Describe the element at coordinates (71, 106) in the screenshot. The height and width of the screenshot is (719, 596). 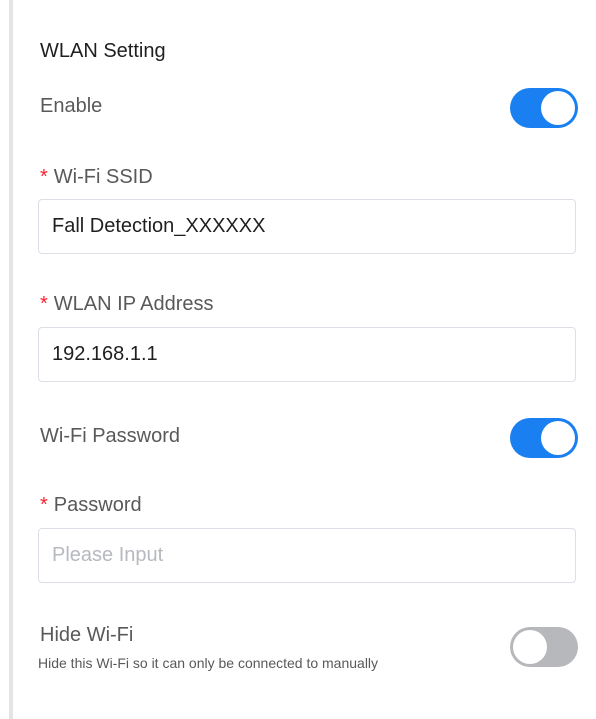
I see `enable-label: Enable` at that location.